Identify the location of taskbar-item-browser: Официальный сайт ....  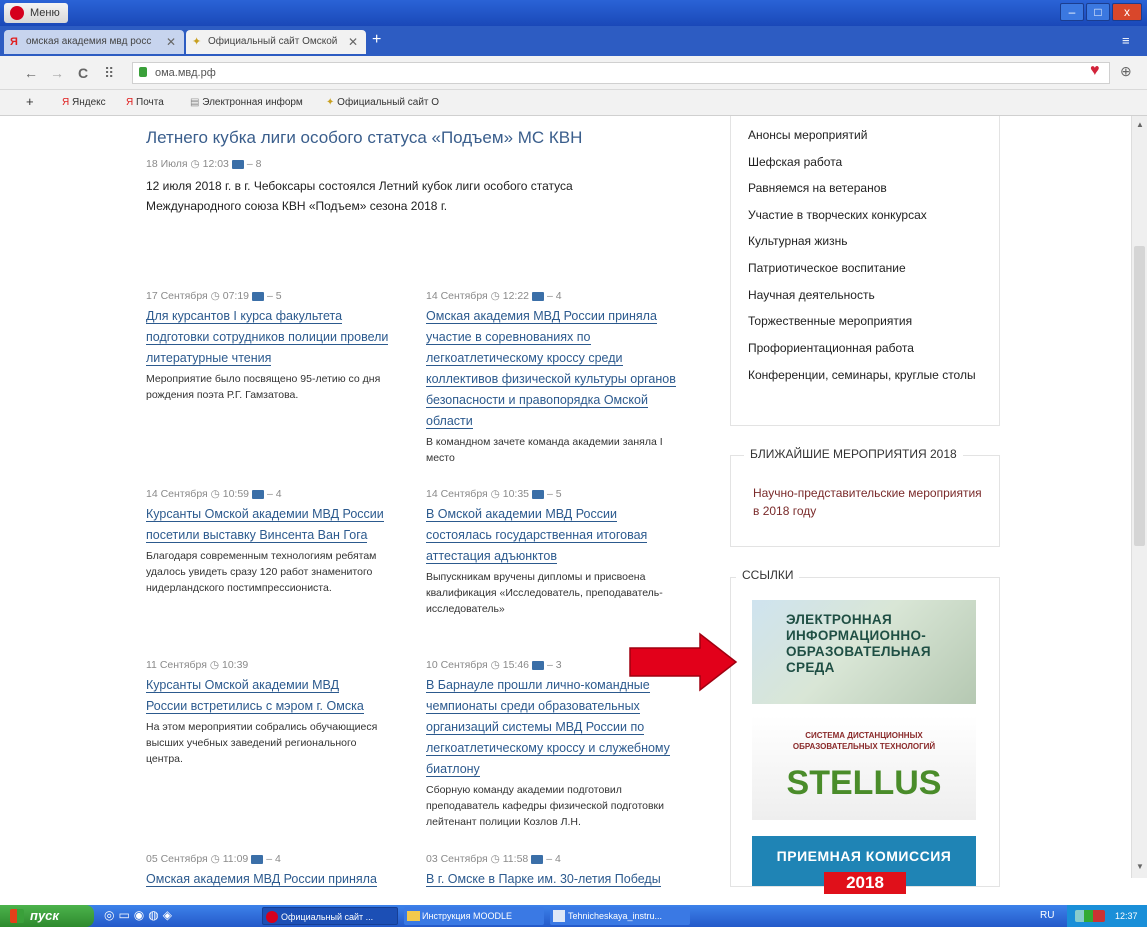
(330, 916).